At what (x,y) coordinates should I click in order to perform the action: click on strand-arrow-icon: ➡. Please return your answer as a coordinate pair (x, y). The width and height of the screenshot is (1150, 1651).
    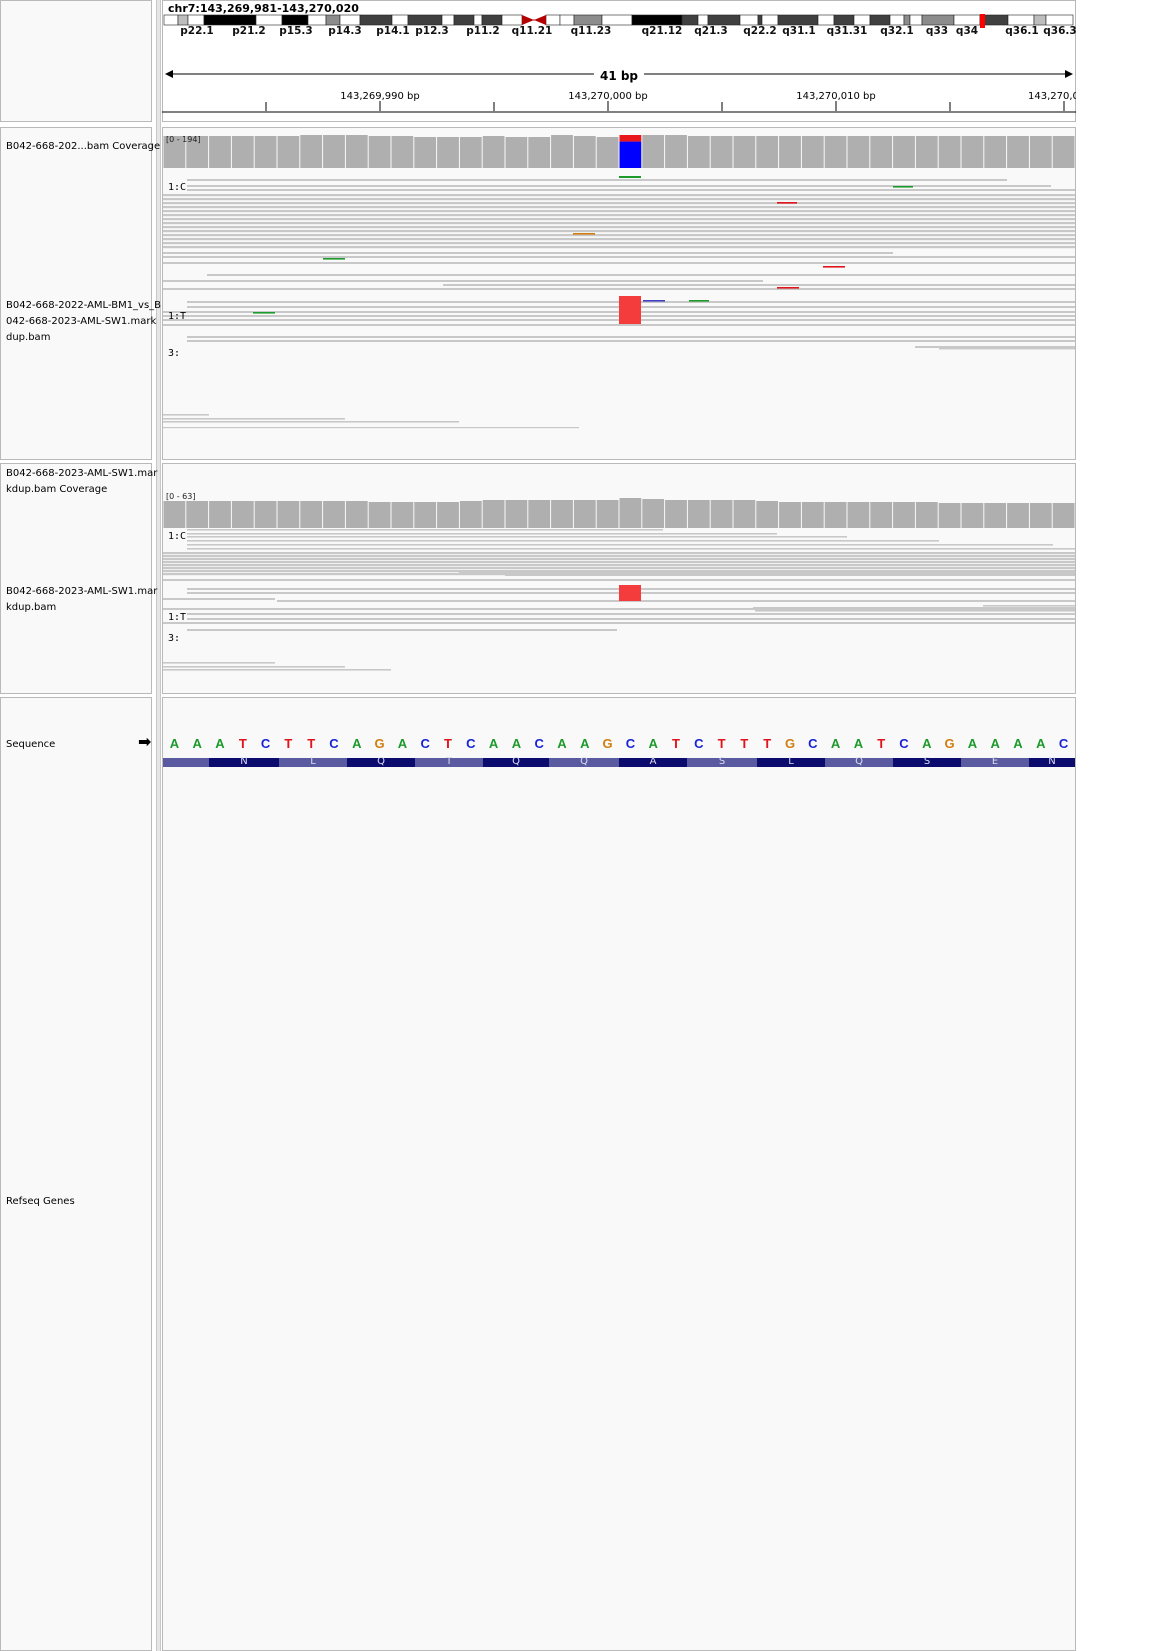
    Looking at the image, I should click on (144, 741).